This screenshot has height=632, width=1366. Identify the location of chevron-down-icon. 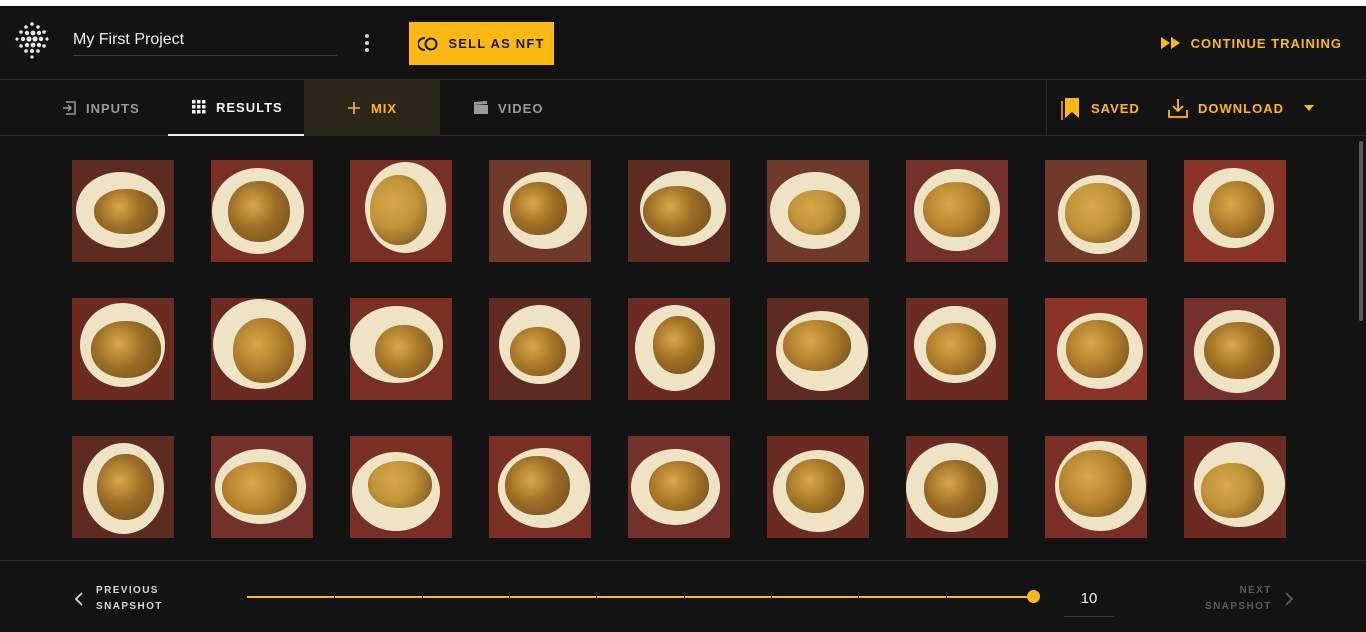
(1309, 108).